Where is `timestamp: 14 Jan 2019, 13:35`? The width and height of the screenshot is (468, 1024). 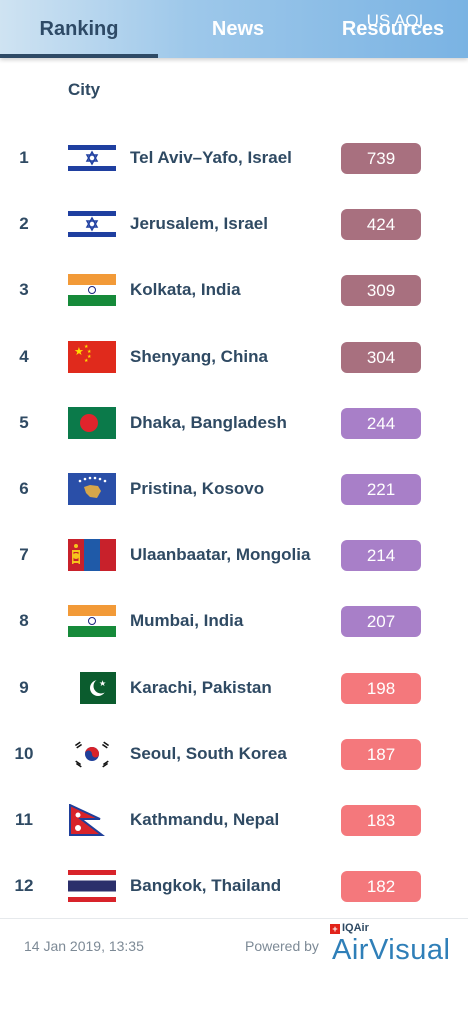 timestamp: 14 Jan 2019, 13:35 is located at coordinates (84, 946).